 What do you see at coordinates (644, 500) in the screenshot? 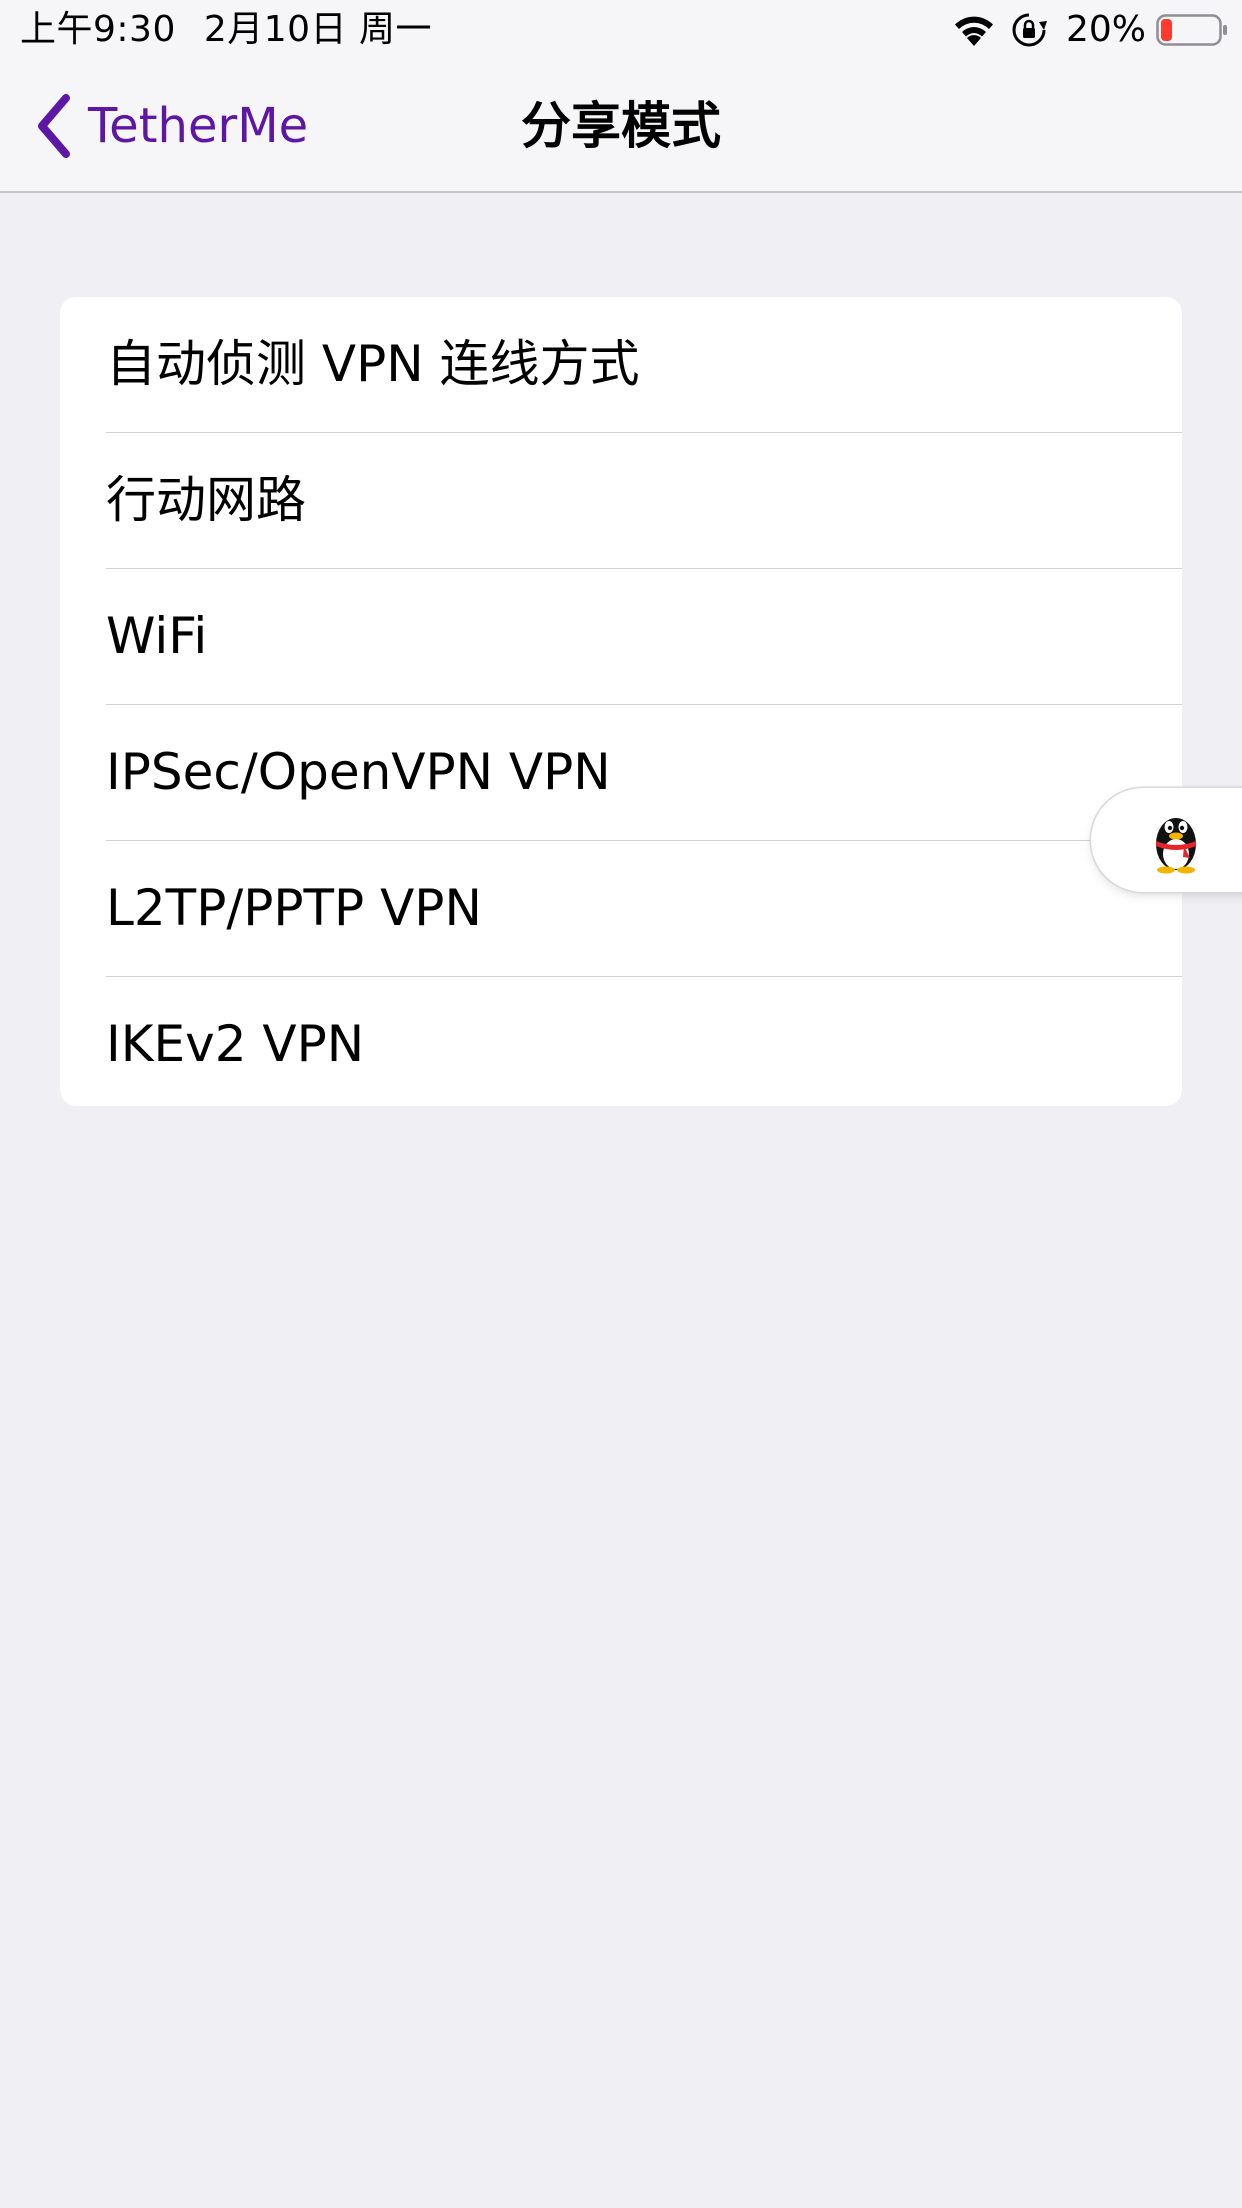
I see `option-cellular: 行动网路` at bounding box center [644, 500].